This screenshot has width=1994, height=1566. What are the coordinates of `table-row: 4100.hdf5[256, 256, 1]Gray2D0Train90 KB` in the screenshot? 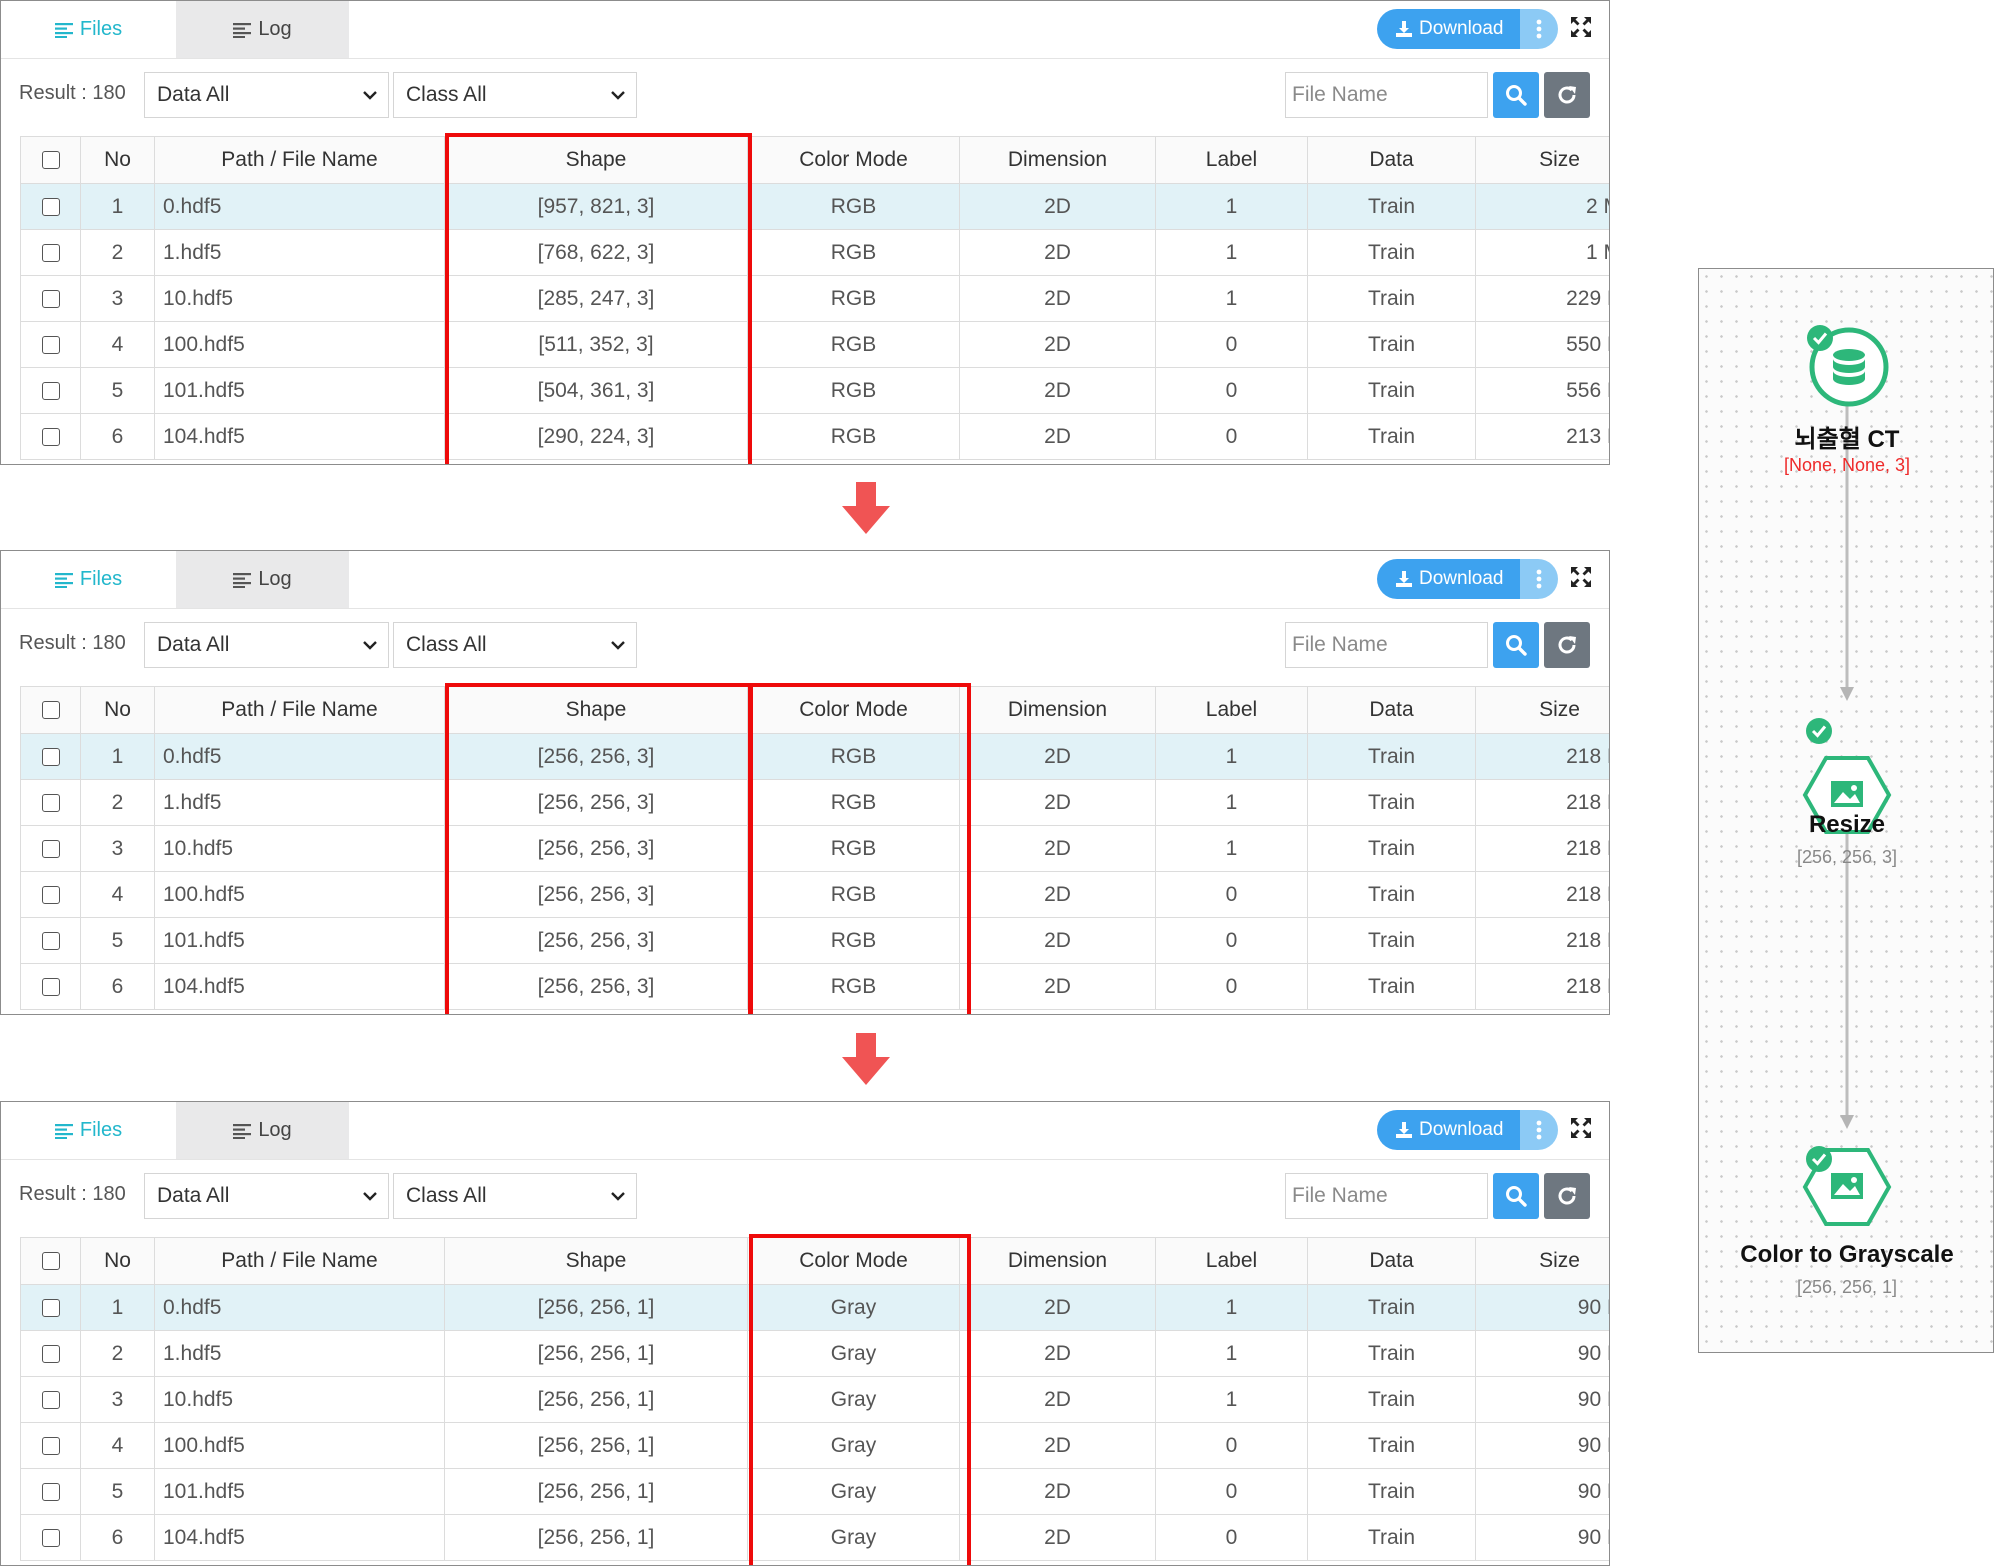 It's located at (814, 1445).